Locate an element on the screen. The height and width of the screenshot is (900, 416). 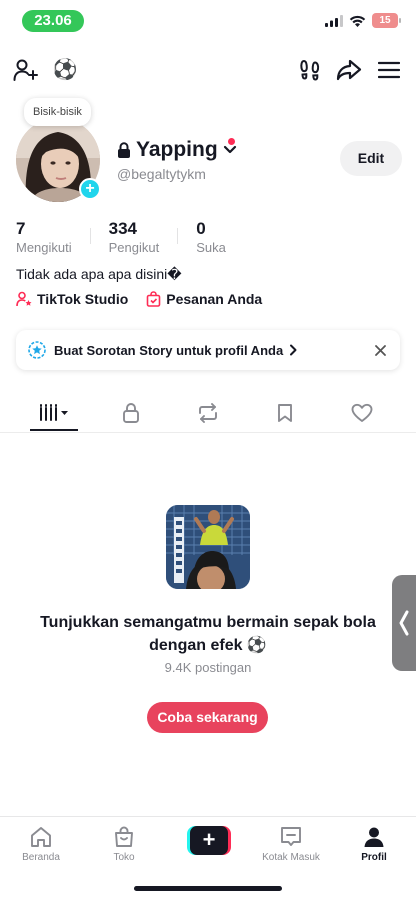
wifi-icon is located at coordinates (357, 21).